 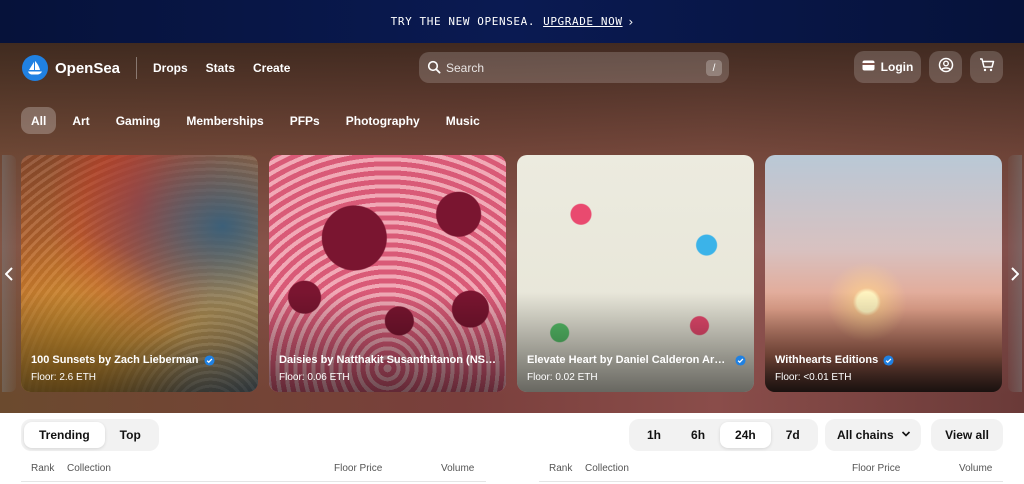 What do you see at coordinates (813, 377) in the screenshot?
I see `floor-price: Floor: <0.01 ETH` at bounding box center [813, 377].